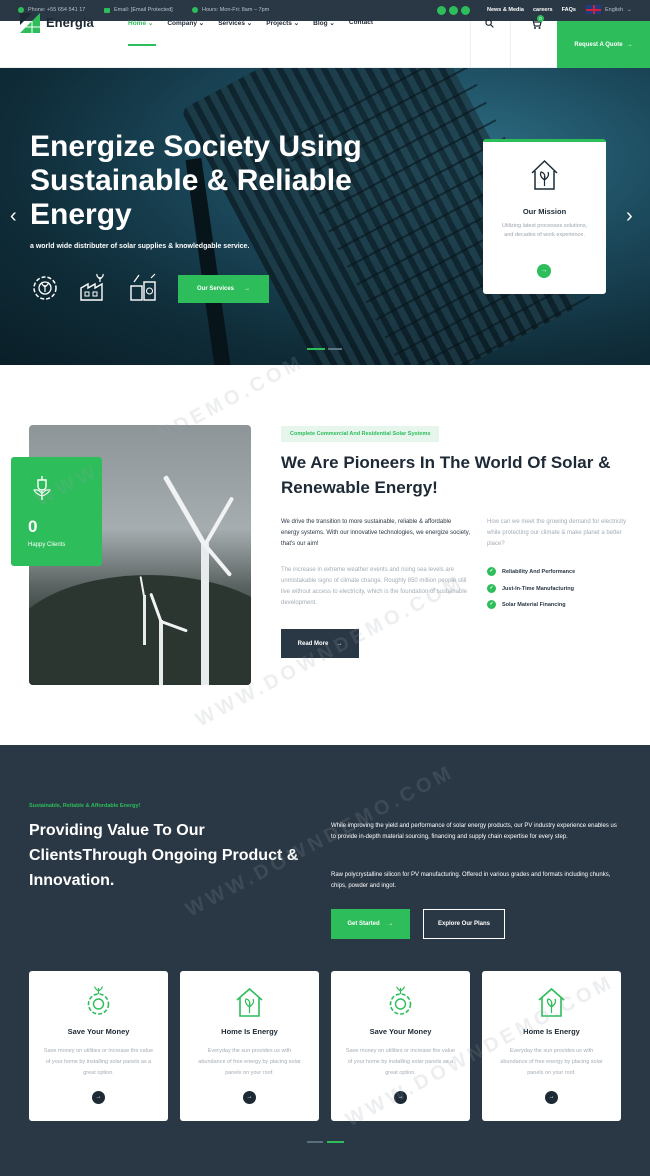 The image size is (650, 1176). Describe the element at coordinates (543, 10) in the screenshot. I see `top-link-careers: careers` at that location.